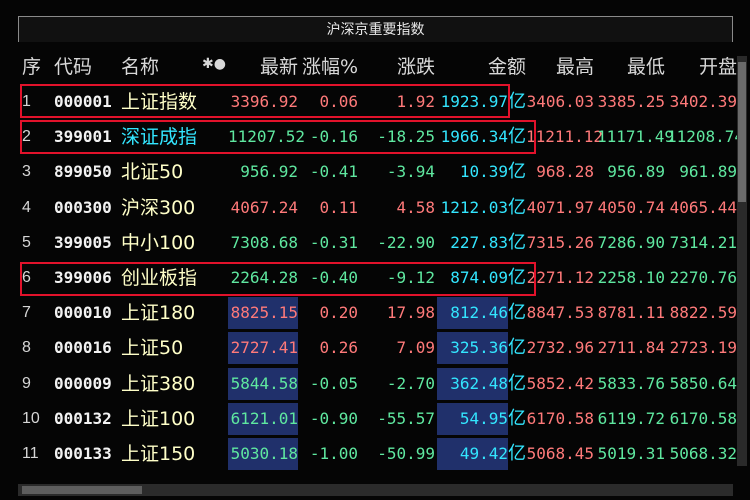  What do you see at coordinates (474, 137) in the screenshot?
I see `row-amount: 1966.34` at bounding box center [474, 137].